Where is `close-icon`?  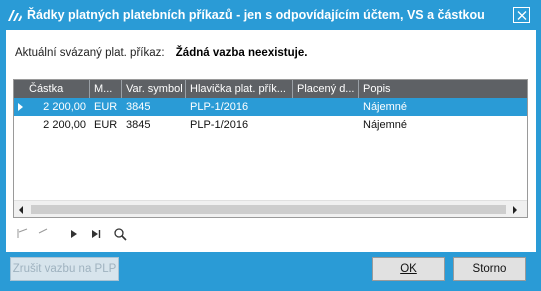 close-icon is located at coordinates (522, 15).